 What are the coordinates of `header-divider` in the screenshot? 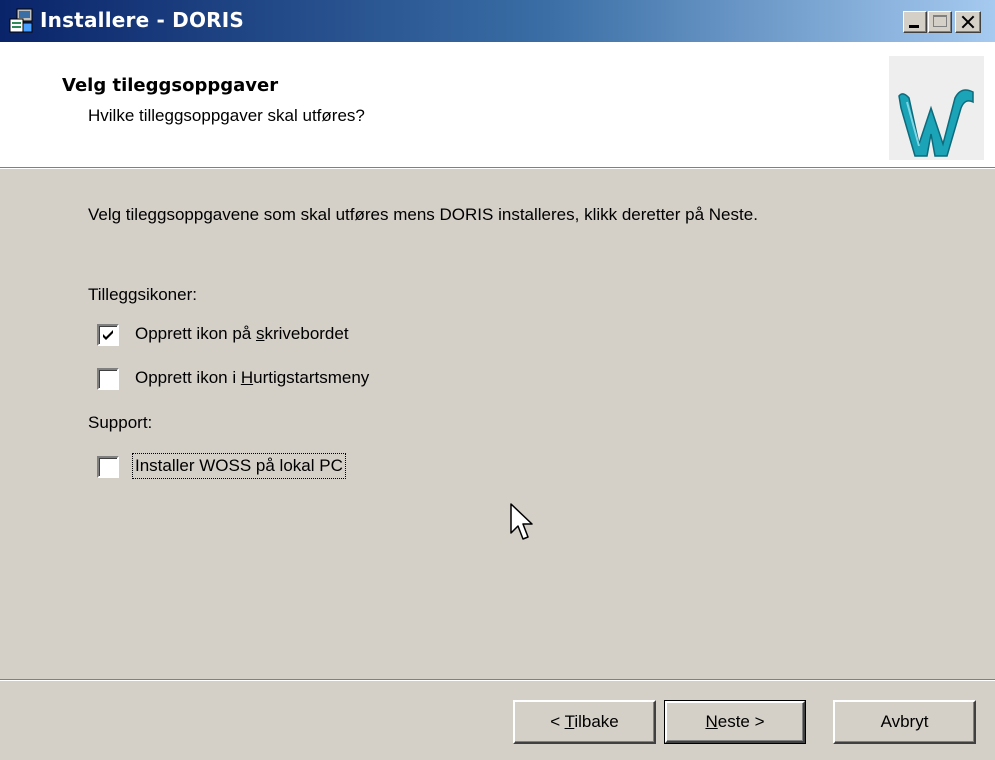 It's located at (497, 168).